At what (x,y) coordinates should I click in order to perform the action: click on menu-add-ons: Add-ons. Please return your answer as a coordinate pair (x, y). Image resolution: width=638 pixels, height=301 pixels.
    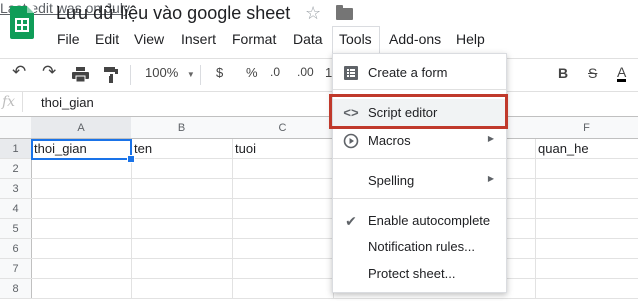
    Looking at the image, I should click on (415, 39).